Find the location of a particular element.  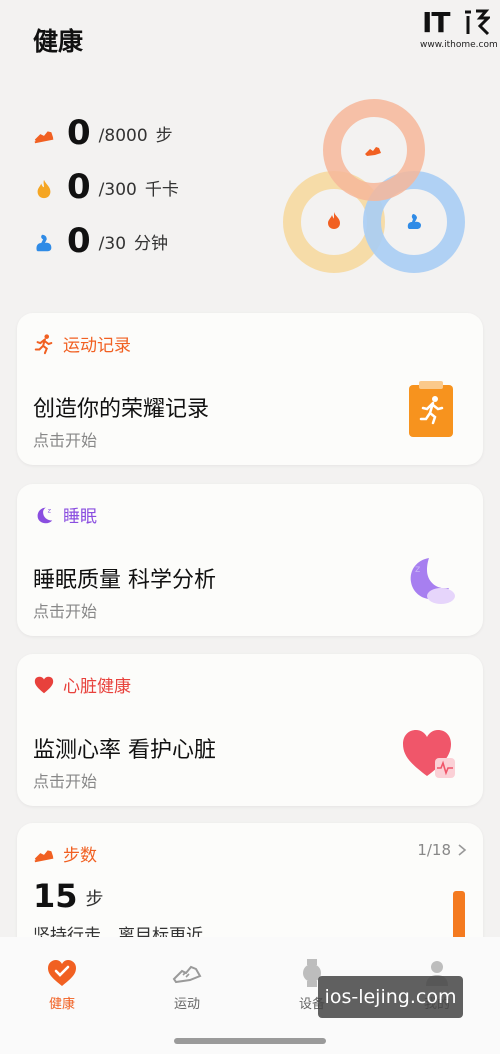

steps-value: 15 is located at coordinates (55, 896).